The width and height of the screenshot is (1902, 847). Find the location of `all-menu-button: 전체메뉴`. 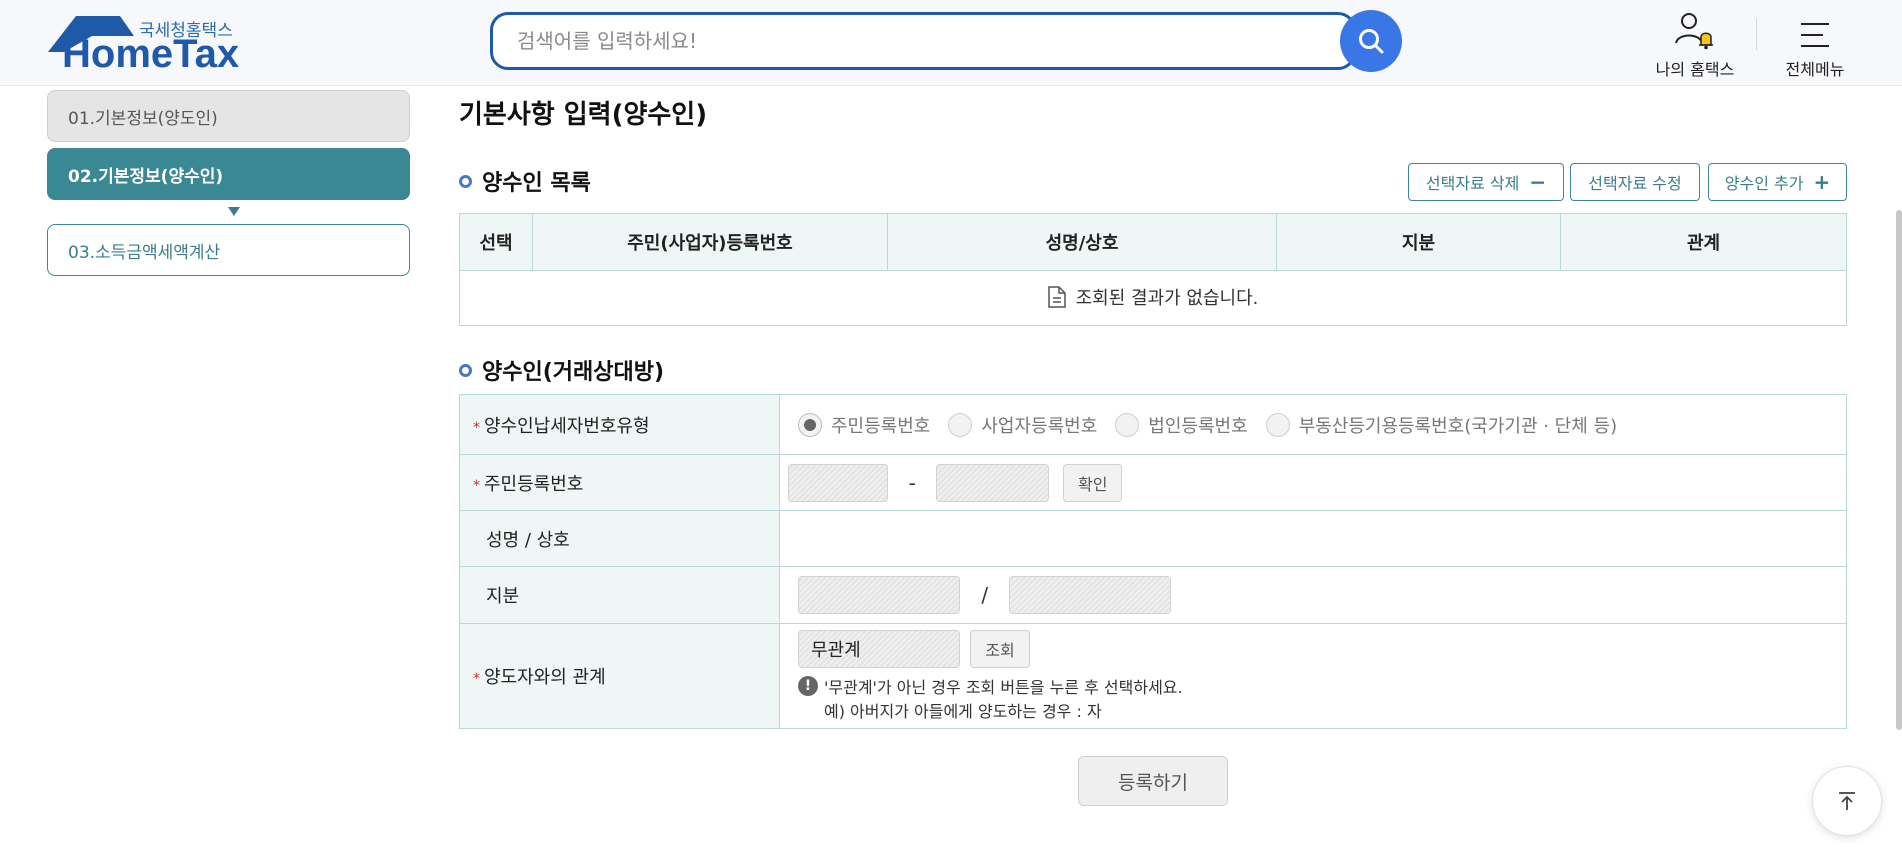

all-menu-button: 전체메뉴 is located at coordinates (1815, 43).